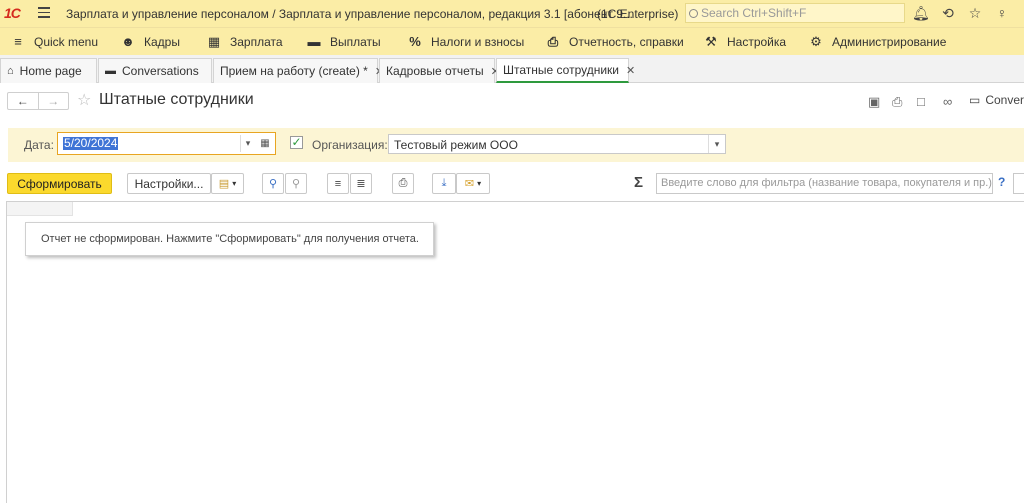 This screenshot has width=1024, height=503. I want to click on menu-nalogi: % Налоги и взносы, so click(465, 41).